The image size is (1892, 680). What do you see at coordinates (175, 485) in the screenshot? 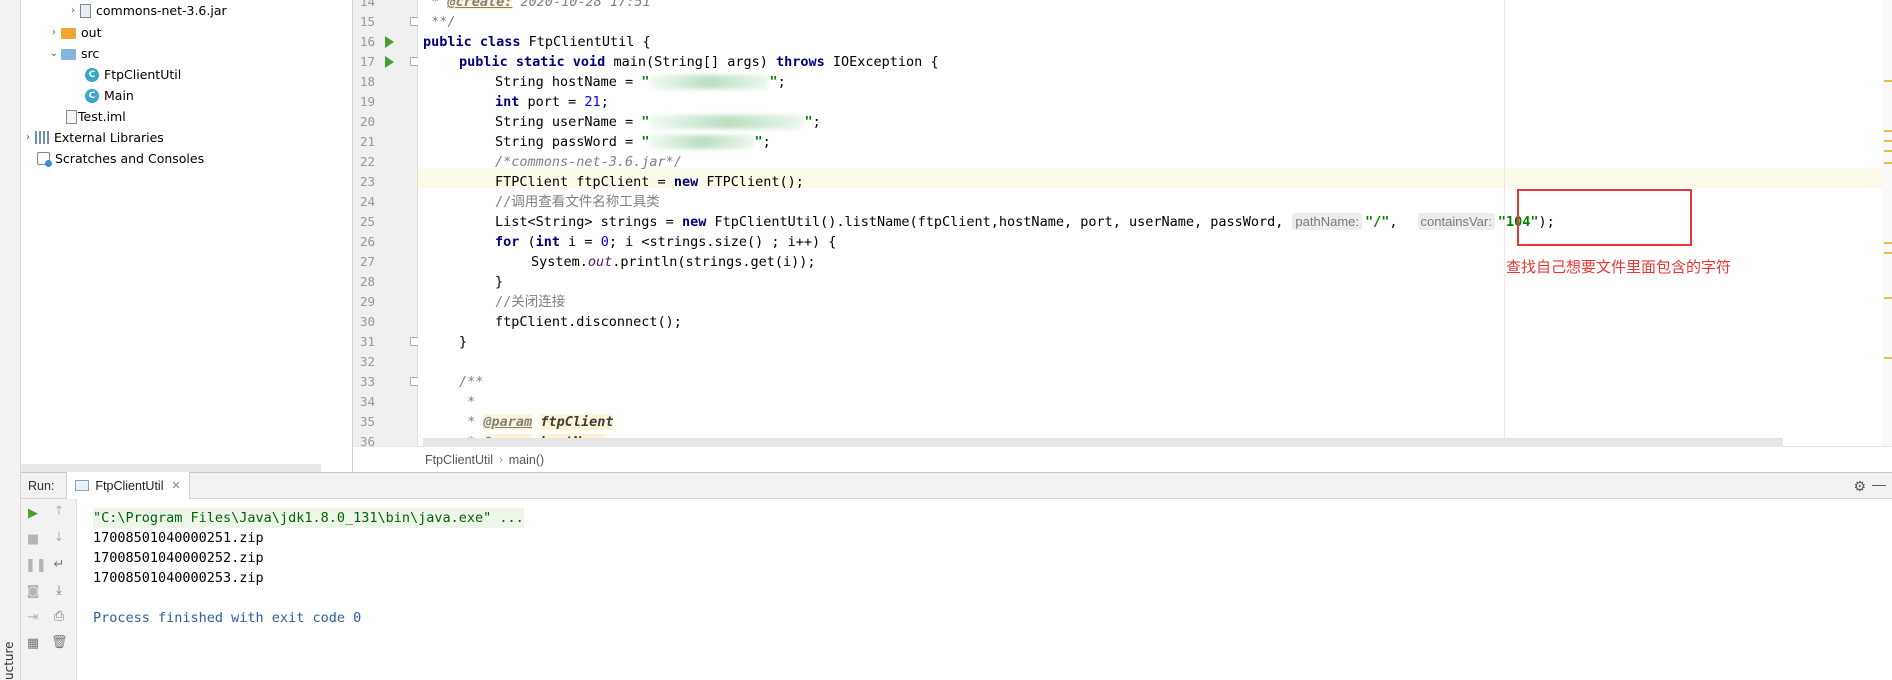
I see `close-icon: ✕` at bounding box center [175, 485].